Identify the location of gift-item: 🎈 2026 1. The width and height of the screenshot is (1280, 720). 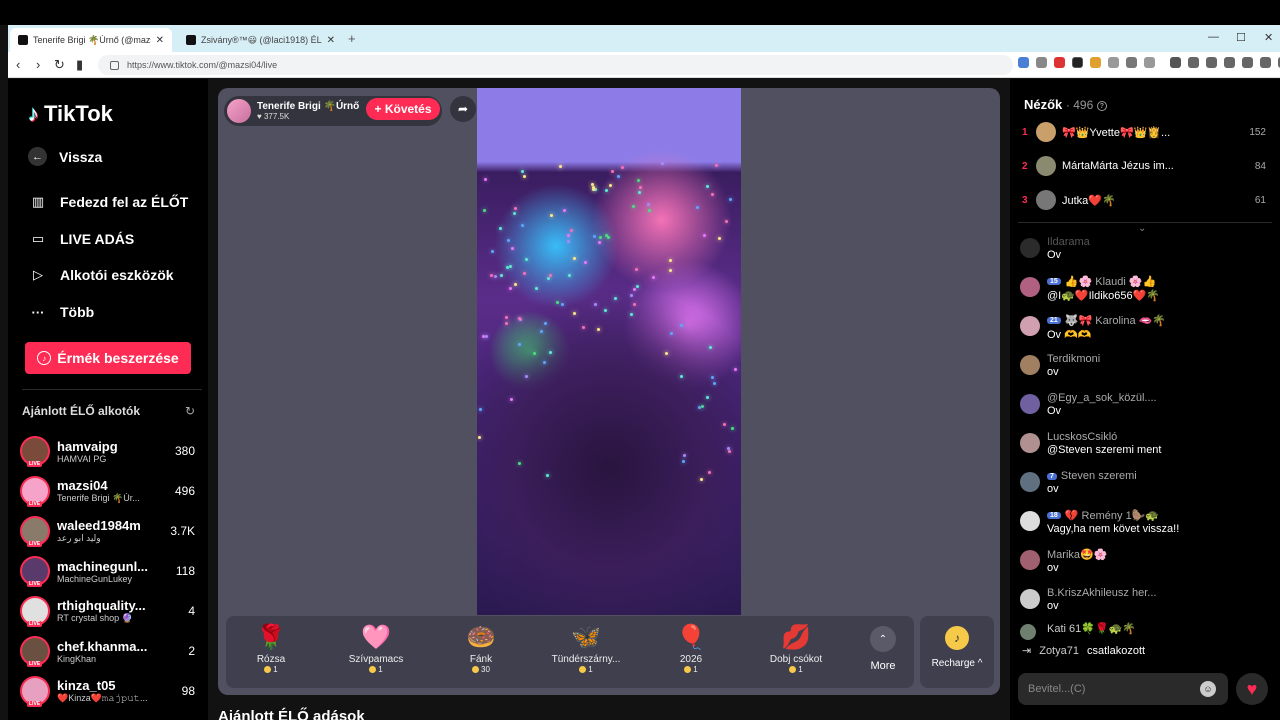
(691, 648).